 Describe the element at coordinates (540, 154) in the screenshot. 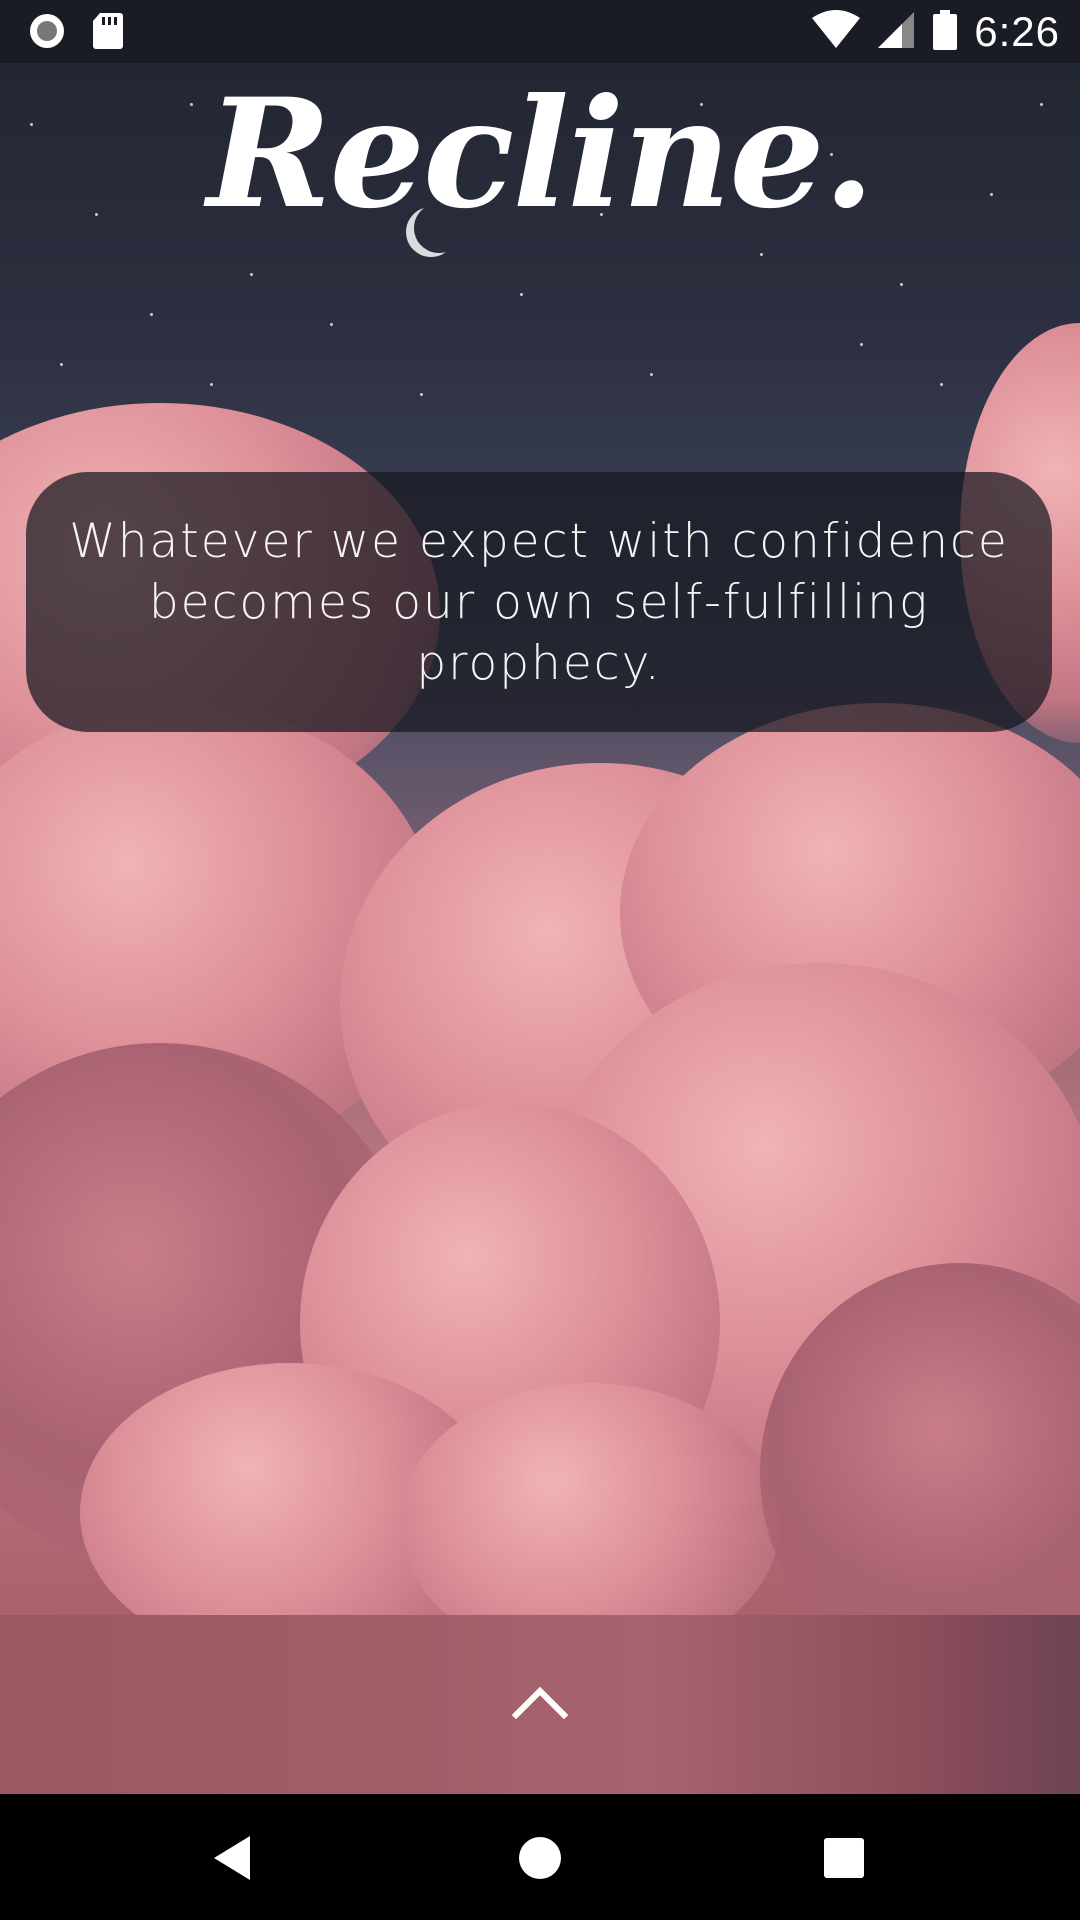

I see `app-title: Recline.` at that location.